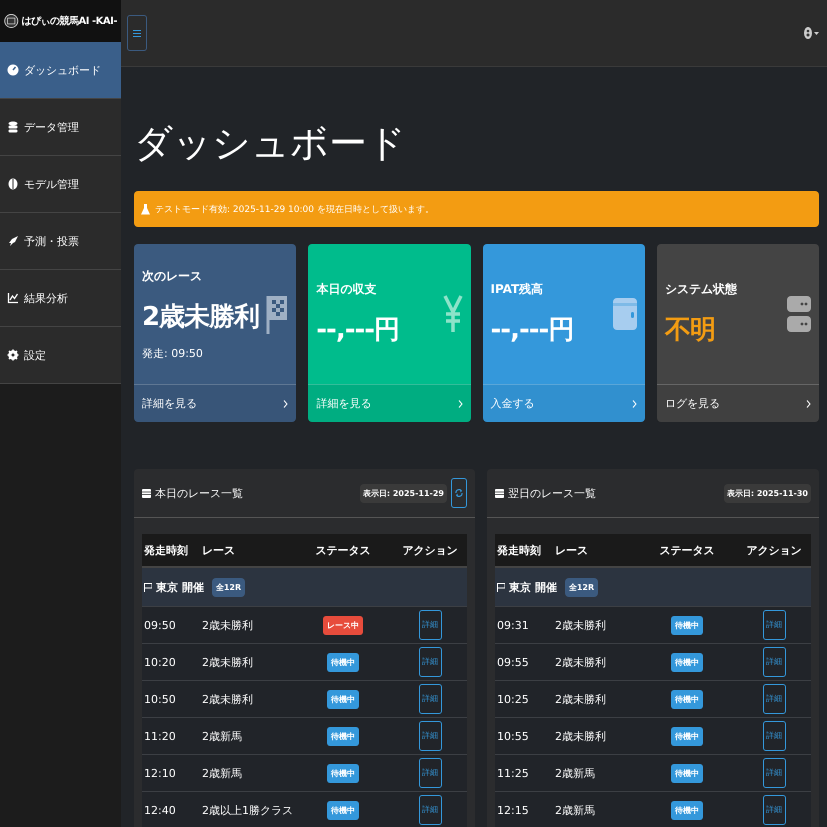 The height and width of the screenshot is (827, 827). I want to click on table-cell-text: 09:31, so click(513, 625).